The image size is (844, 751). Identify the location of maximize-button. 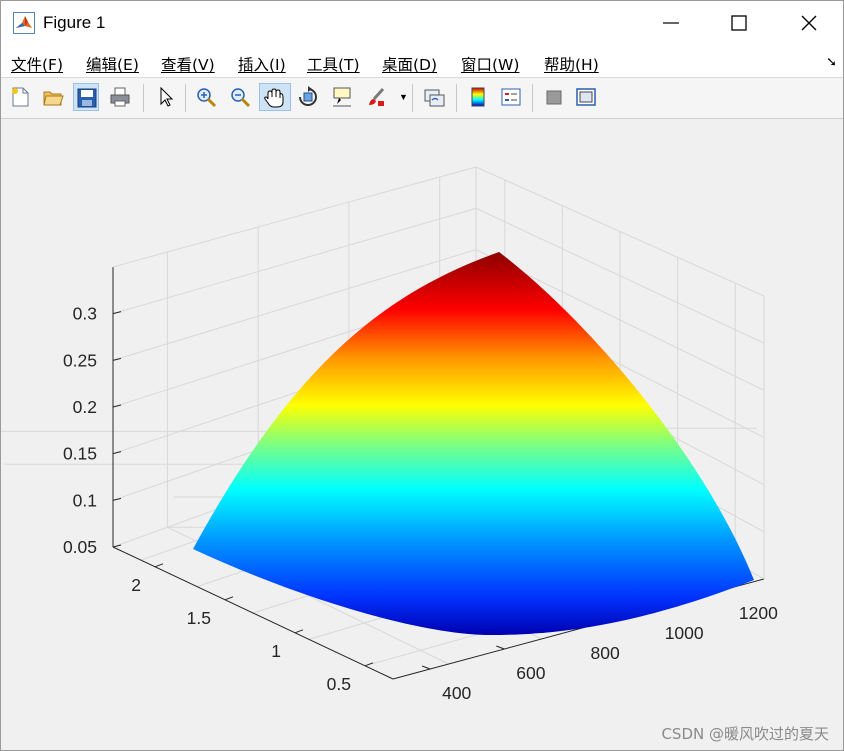
(739, 23).